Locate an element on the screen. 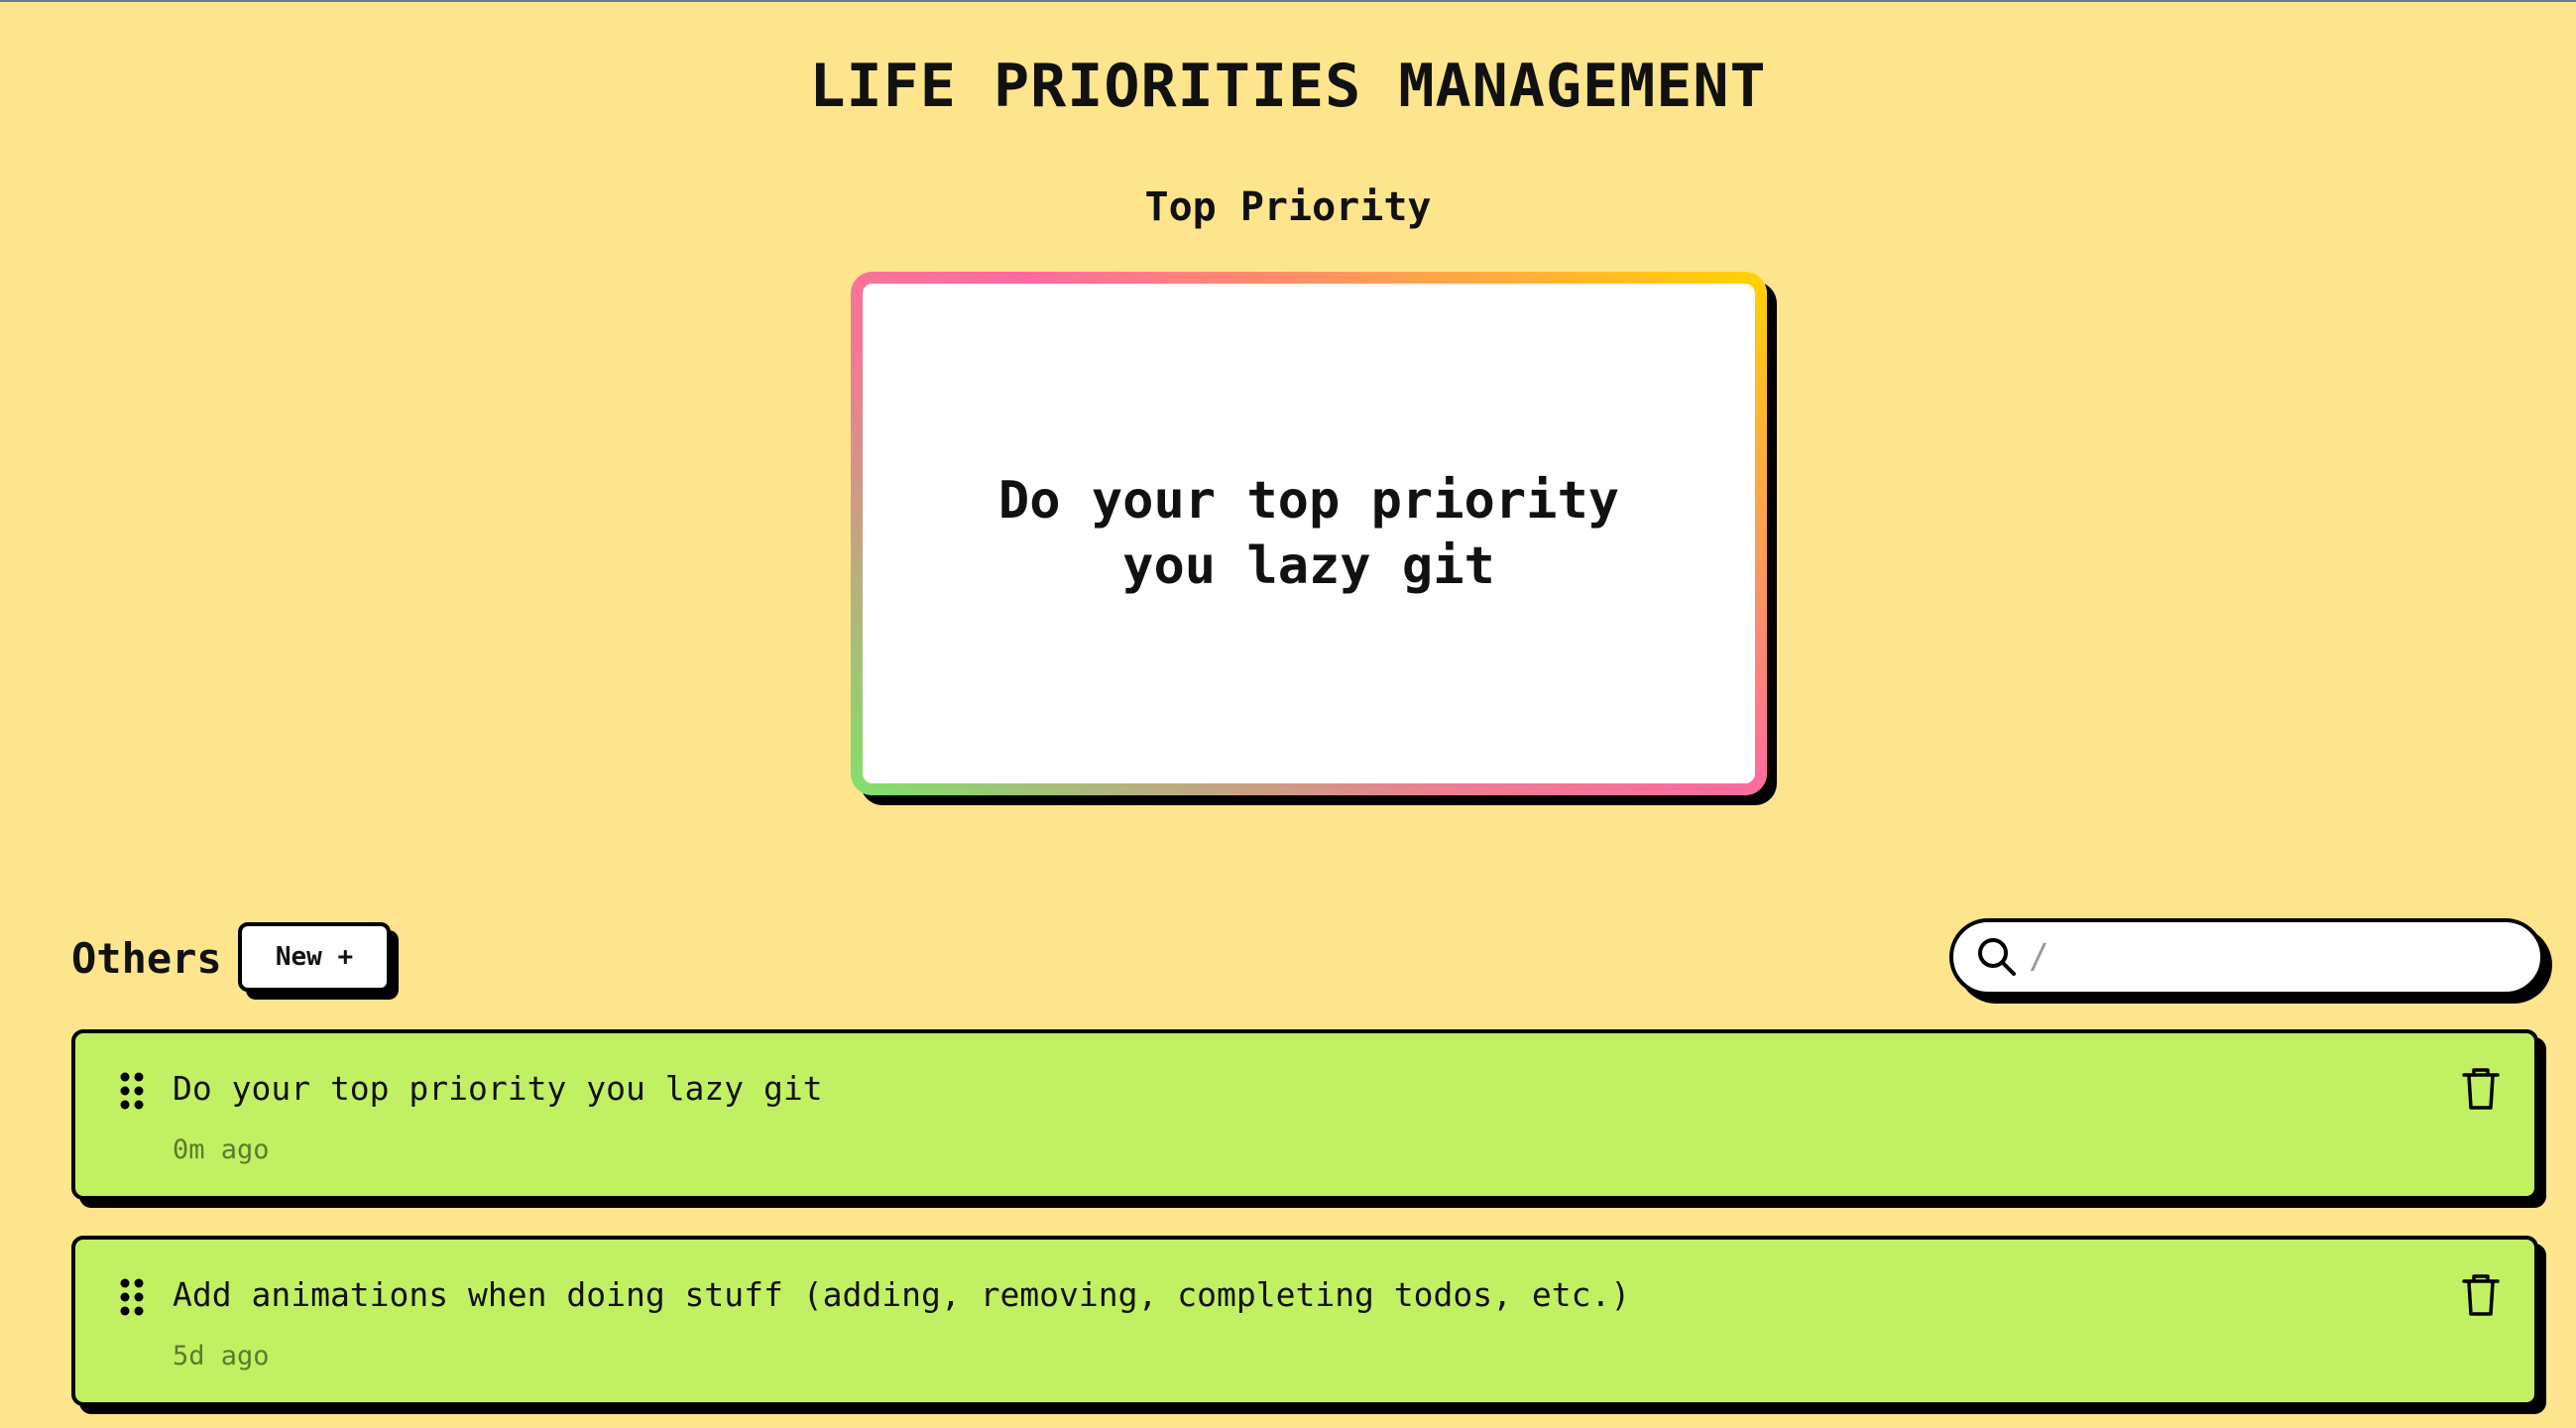 This screenshot has height=1428, width=2576. new-todo-button: New + is located at coordinates (314, 957).